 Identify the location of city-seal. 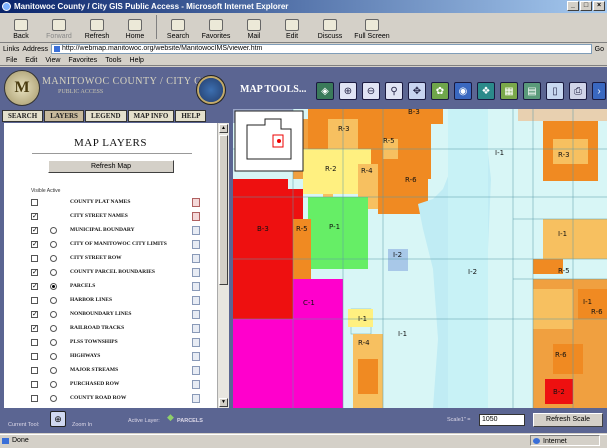
(211, 90).